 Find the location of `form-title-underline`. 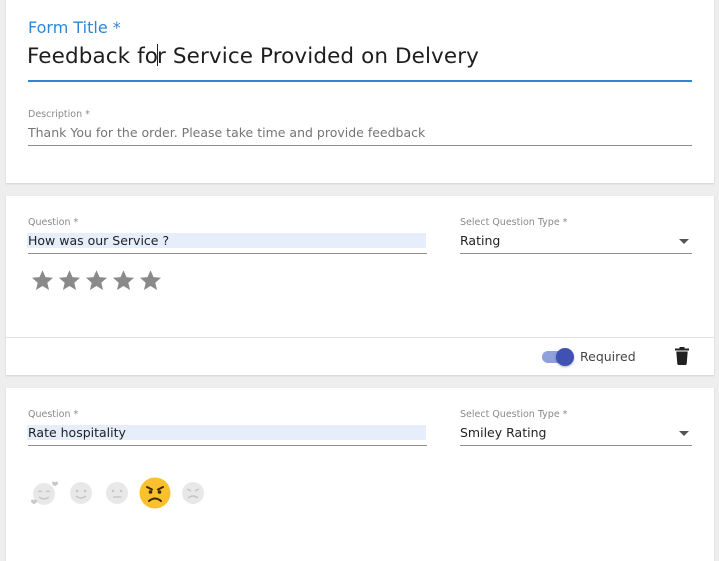

form-title-underline is located at coordinates (360, 81).